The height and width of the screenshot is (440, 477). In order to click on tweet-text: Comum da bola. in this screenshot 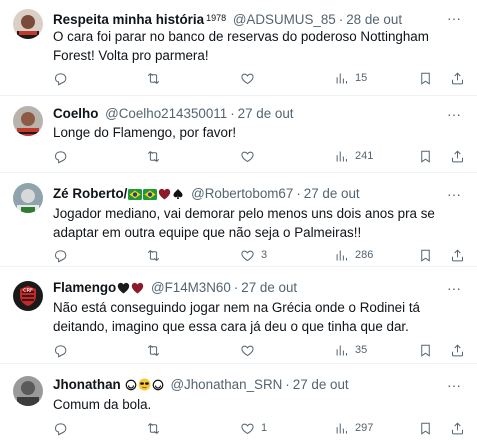, I will do `click(102, 404)`.